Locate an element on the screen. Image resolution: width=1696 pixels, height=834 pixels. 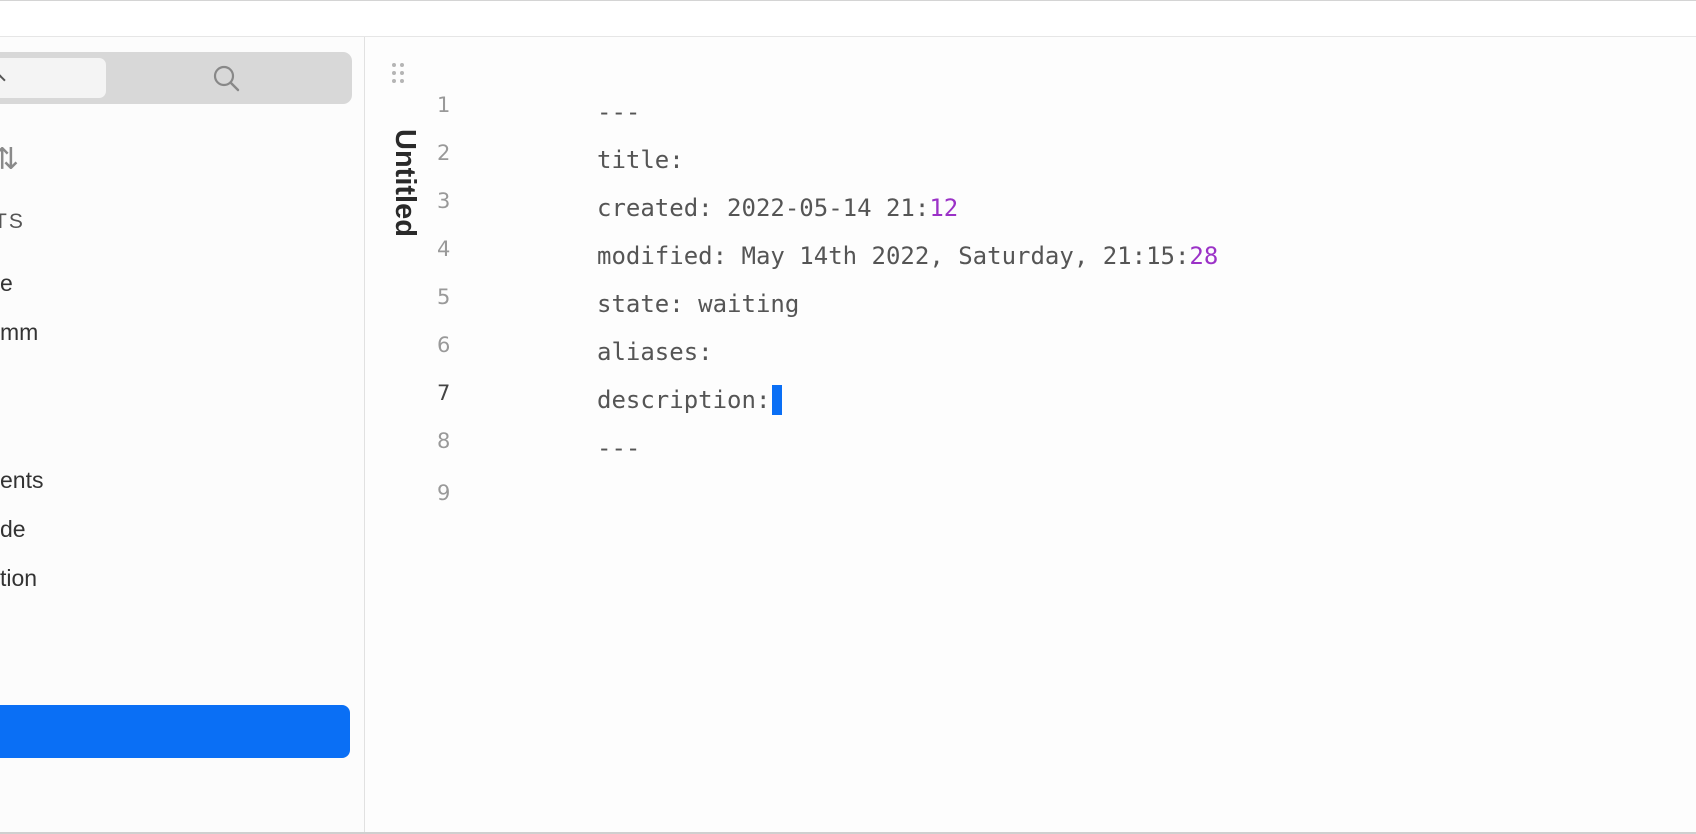
caret-up-icon is located at coordinates (3, 80).